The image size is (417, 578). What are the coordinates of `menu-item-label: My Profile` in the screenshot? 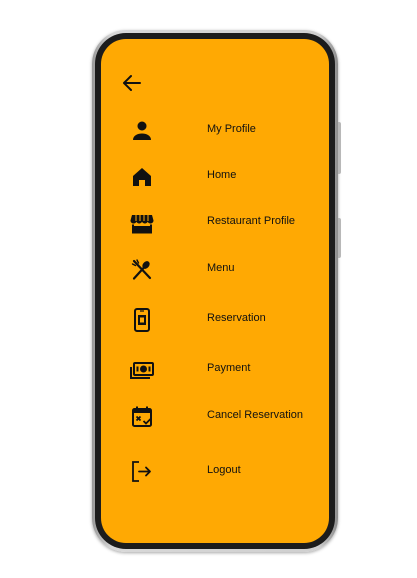 It's located at (231, 129).